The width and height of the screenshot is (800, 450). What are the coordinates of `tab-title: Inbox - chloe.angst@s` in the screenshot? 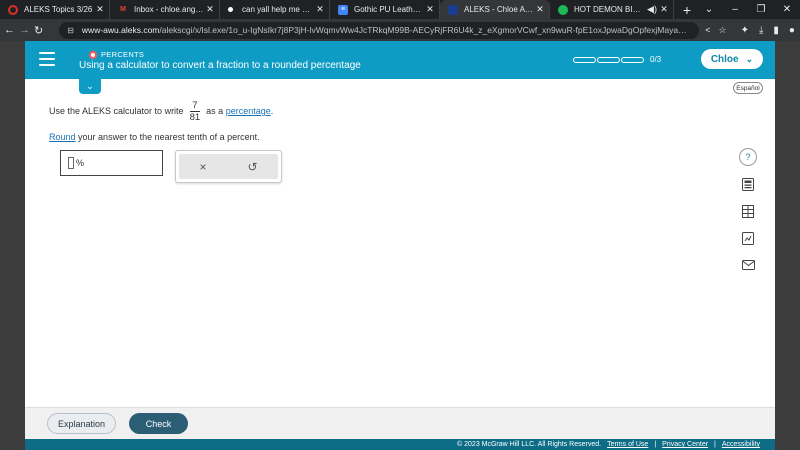 It's located at (169, 9).